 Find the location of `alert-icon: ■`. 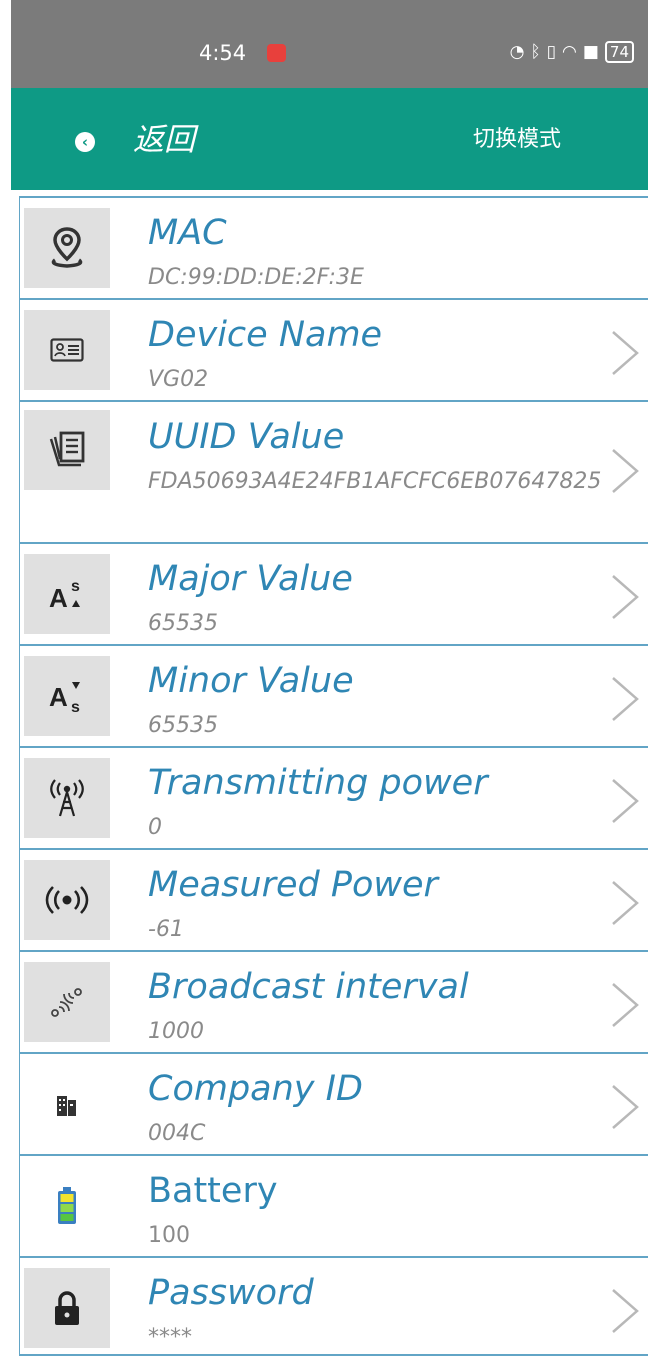

alert-icon: ■ is located at coordinates (590, 52).